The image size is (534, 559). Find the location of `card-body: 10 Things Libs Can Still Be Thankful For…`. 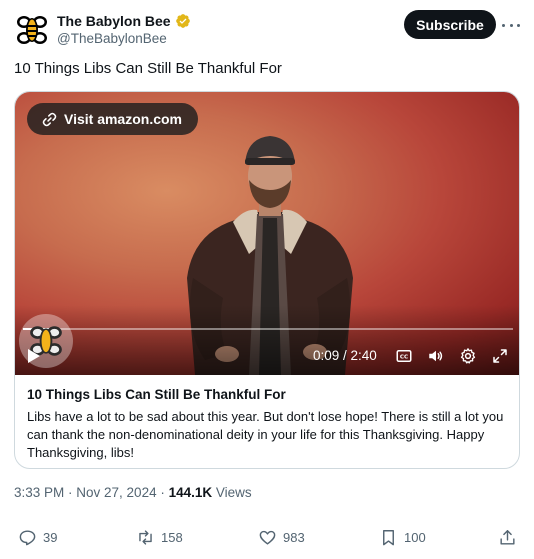

card-body: 10 Things Libs Can Still Be Thankful For… is located at coordinates (267, 418).